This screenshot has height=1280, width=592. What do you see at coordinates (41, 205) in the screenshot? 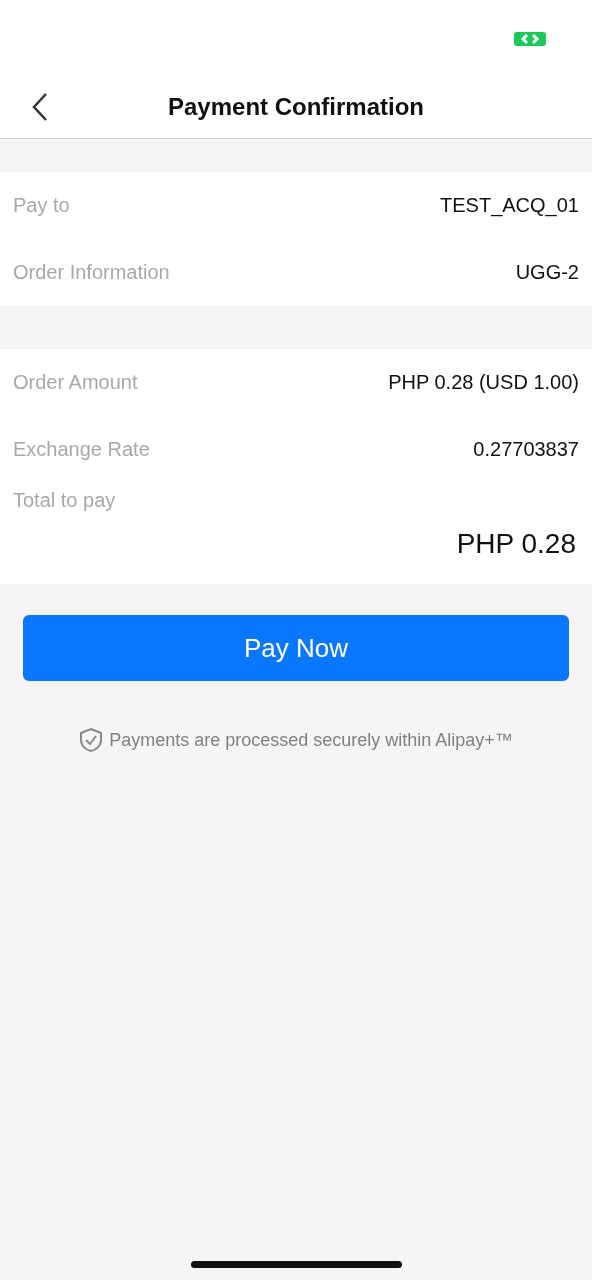
I see `field-label: Pay to` at bounding box center [41, 205].